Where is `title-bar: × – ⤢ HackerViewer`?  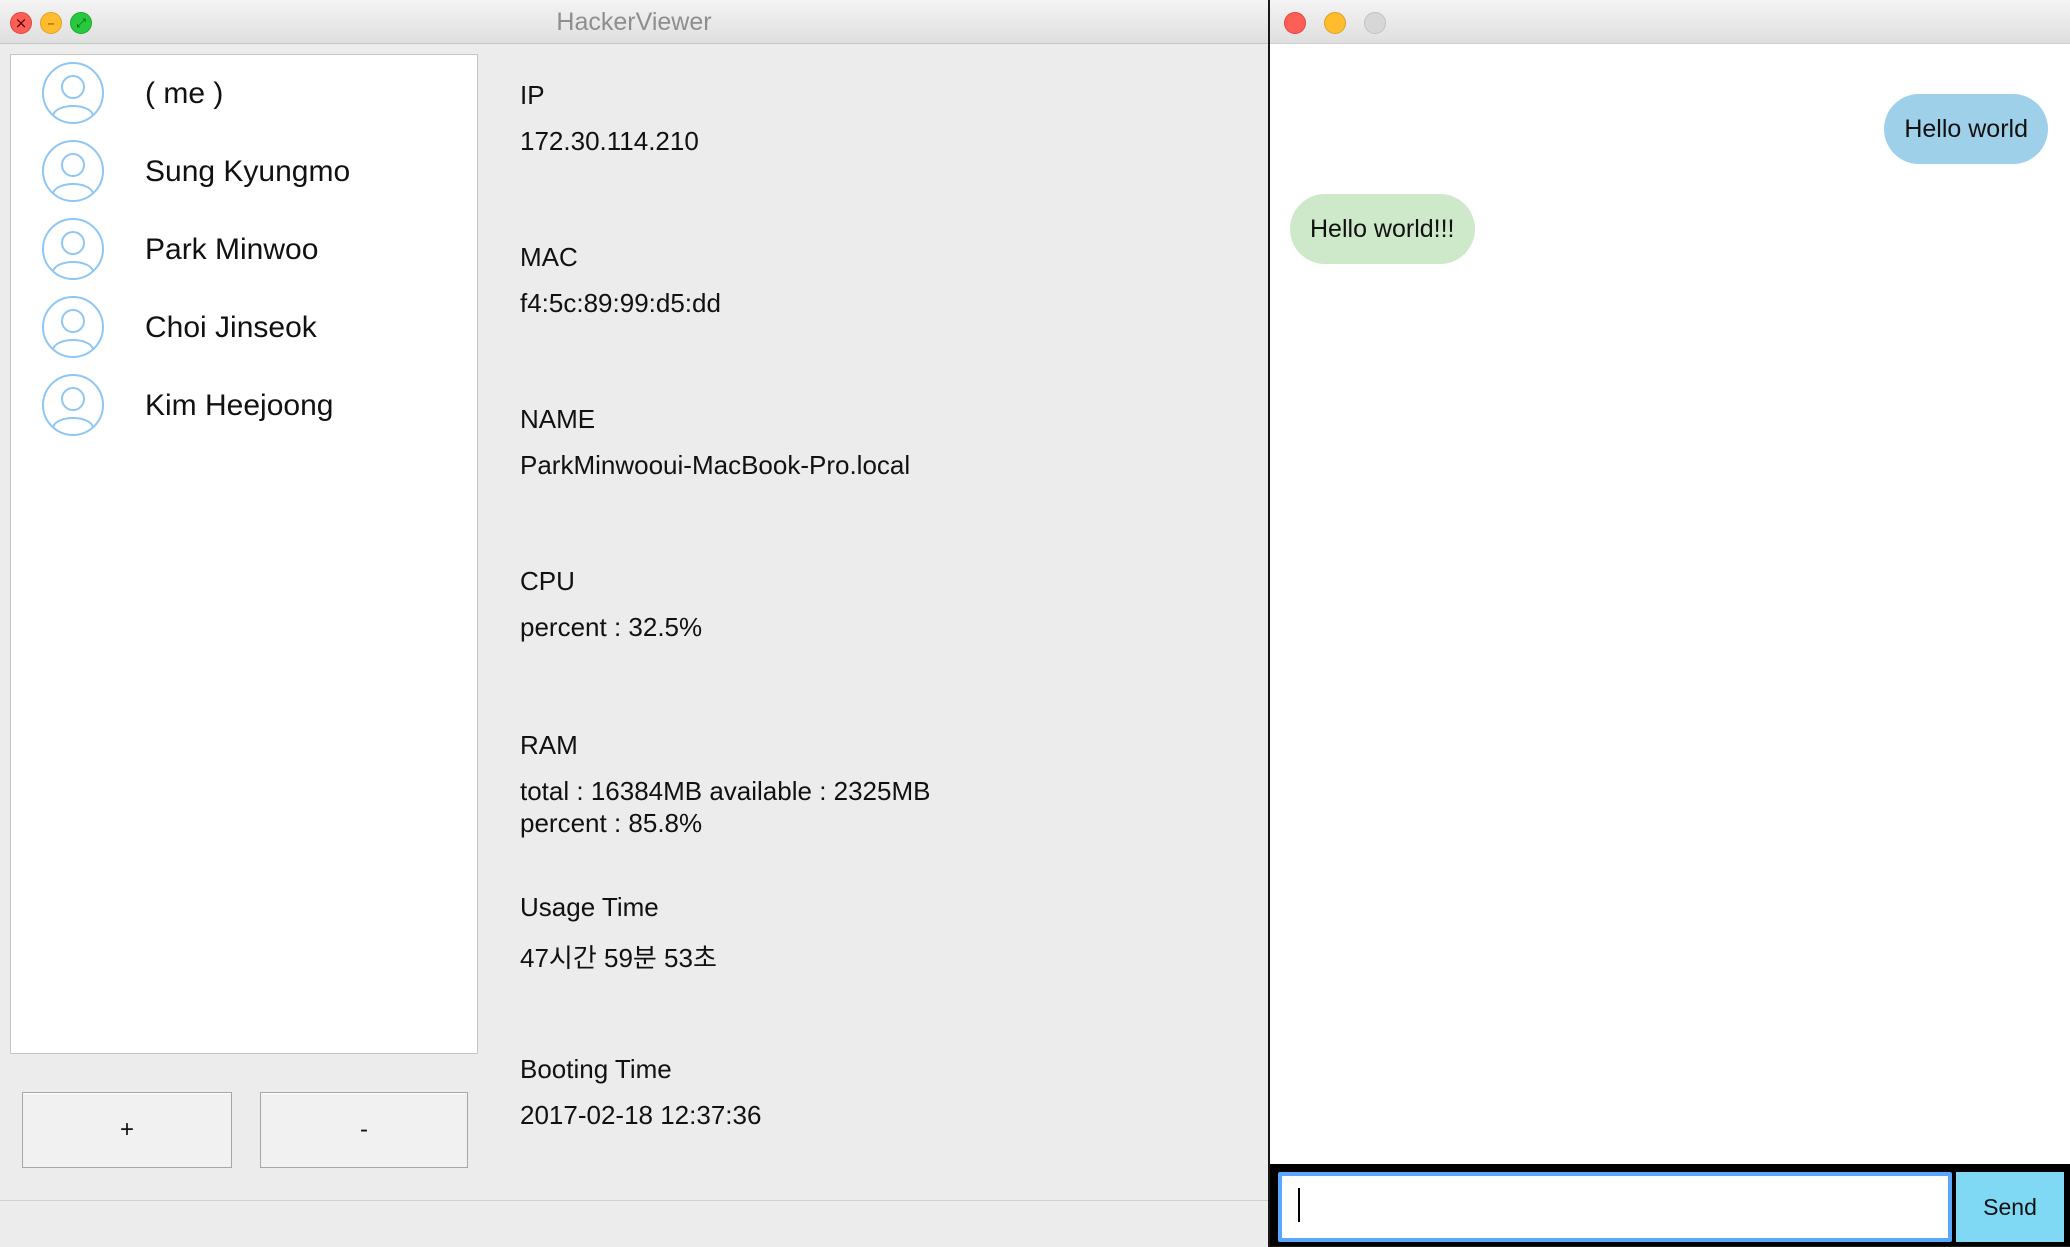
title-bar: × – ⤢ HackerViewer is located at coordinates (634, 22).